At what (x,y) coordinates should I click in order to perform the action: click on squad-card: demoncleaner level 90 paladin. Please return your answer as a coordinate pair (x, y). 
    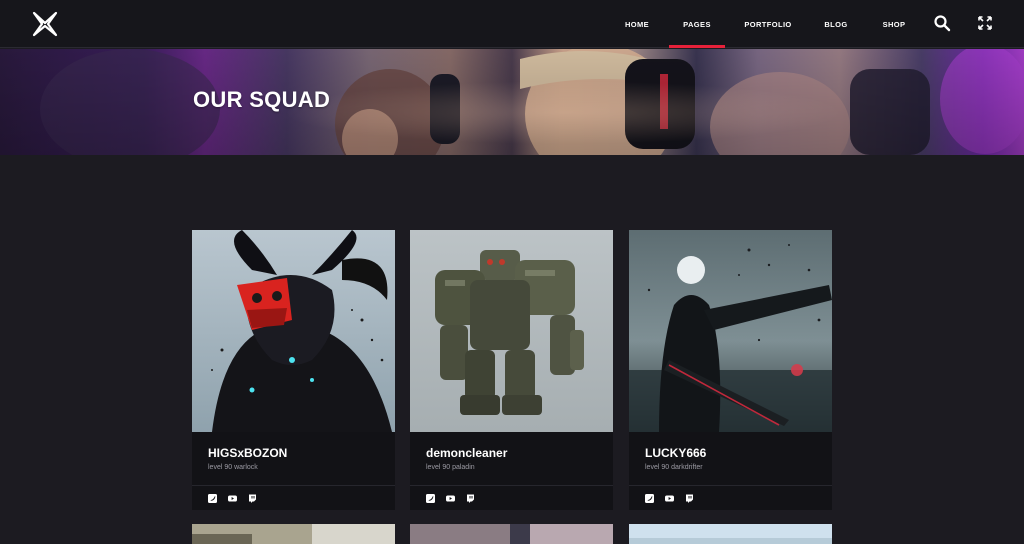
    Looking at the image, I should click on (511, 370).